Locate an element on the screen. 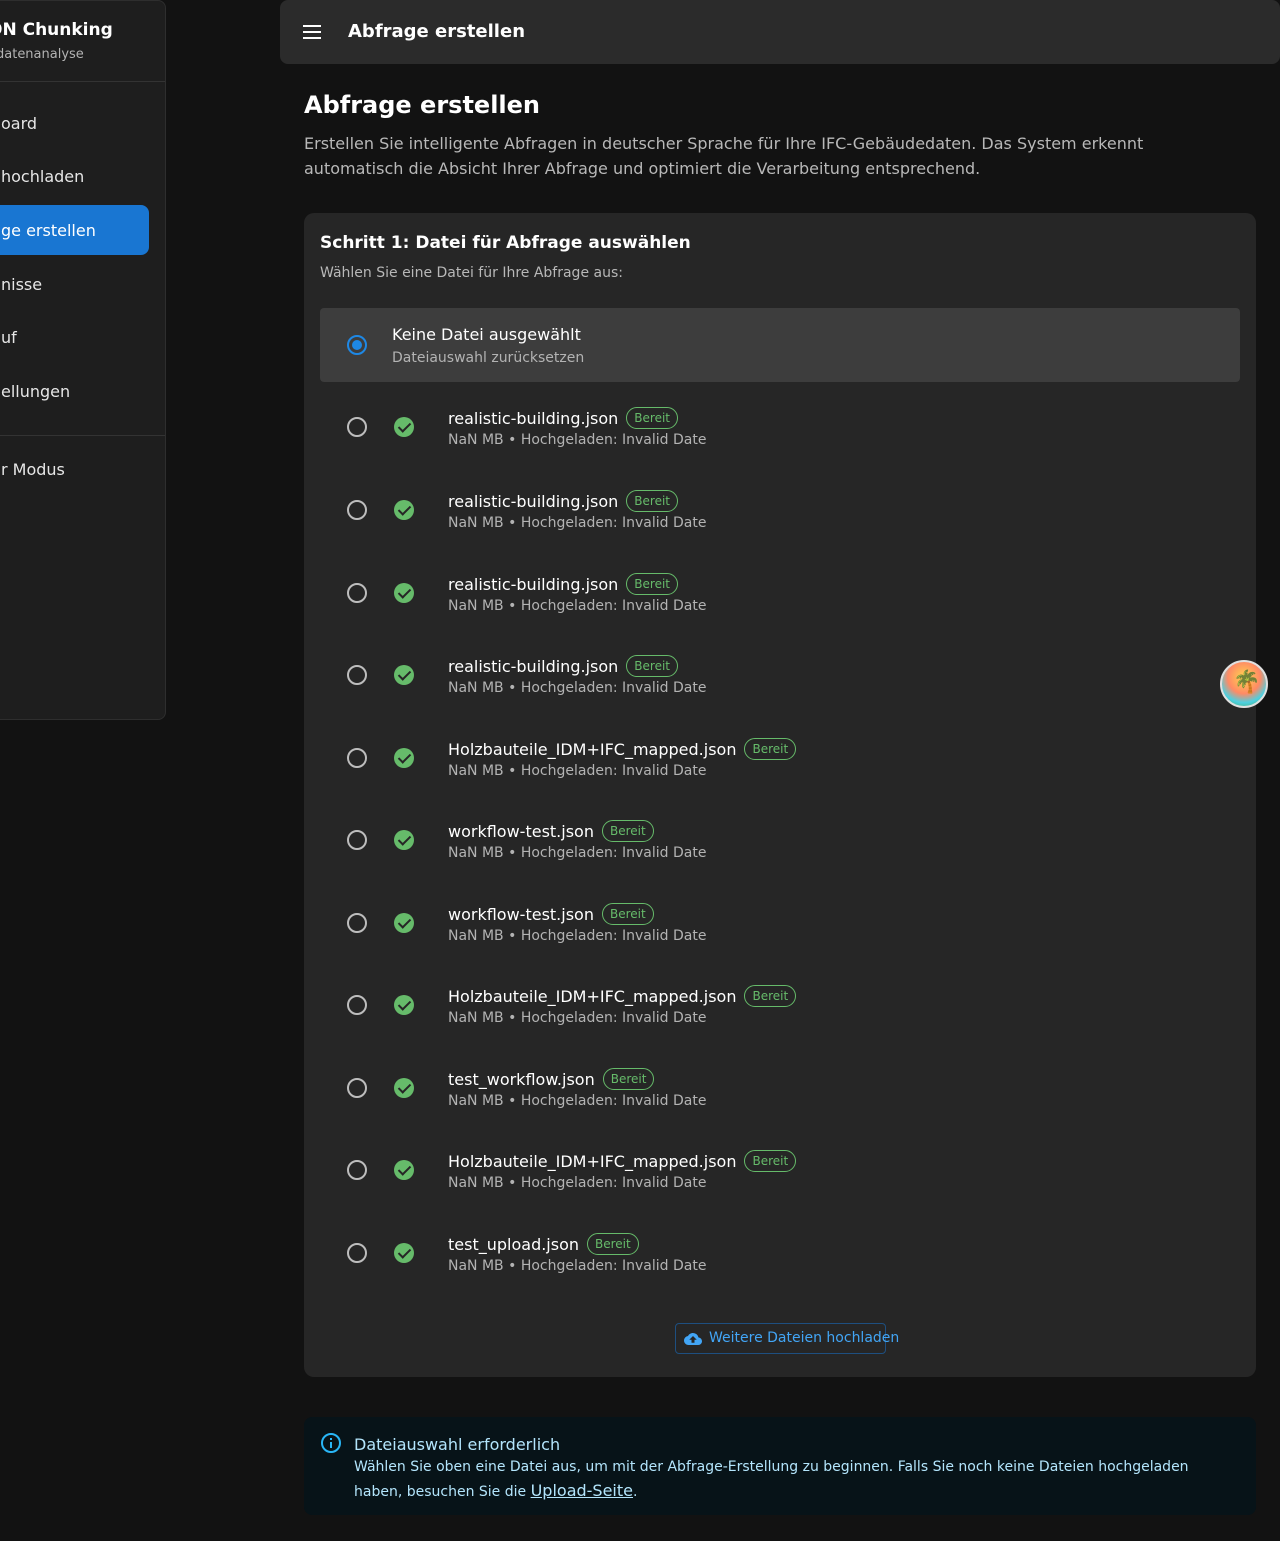 This screenshot has width=1280, height=1541. sidebar-item-results: nisse is located at coordinates (74, 284).